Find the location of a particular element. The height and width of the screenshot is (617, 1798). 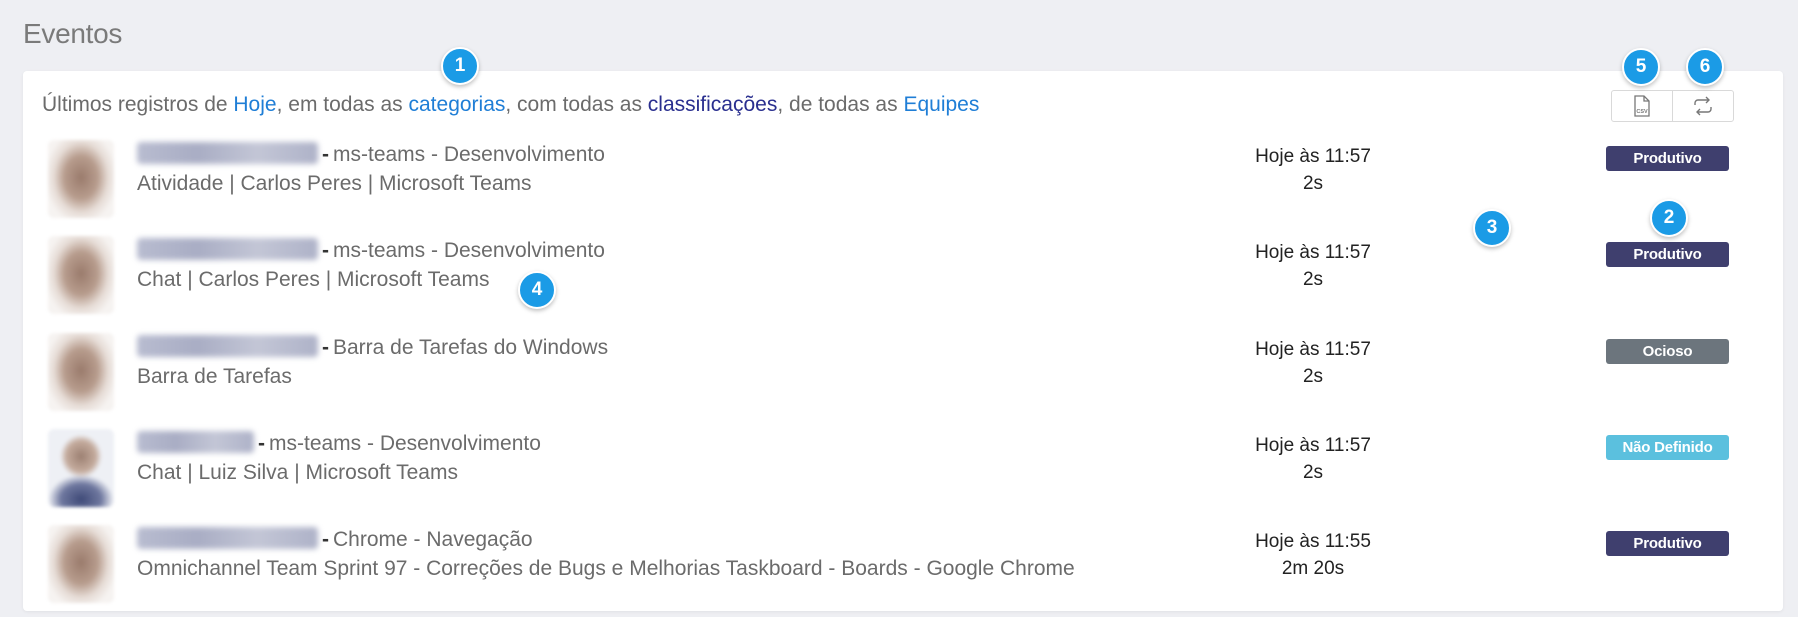

event-detail: Chat | Luiz Silva | Microsoft Teams is located at coordinates (297, 472).